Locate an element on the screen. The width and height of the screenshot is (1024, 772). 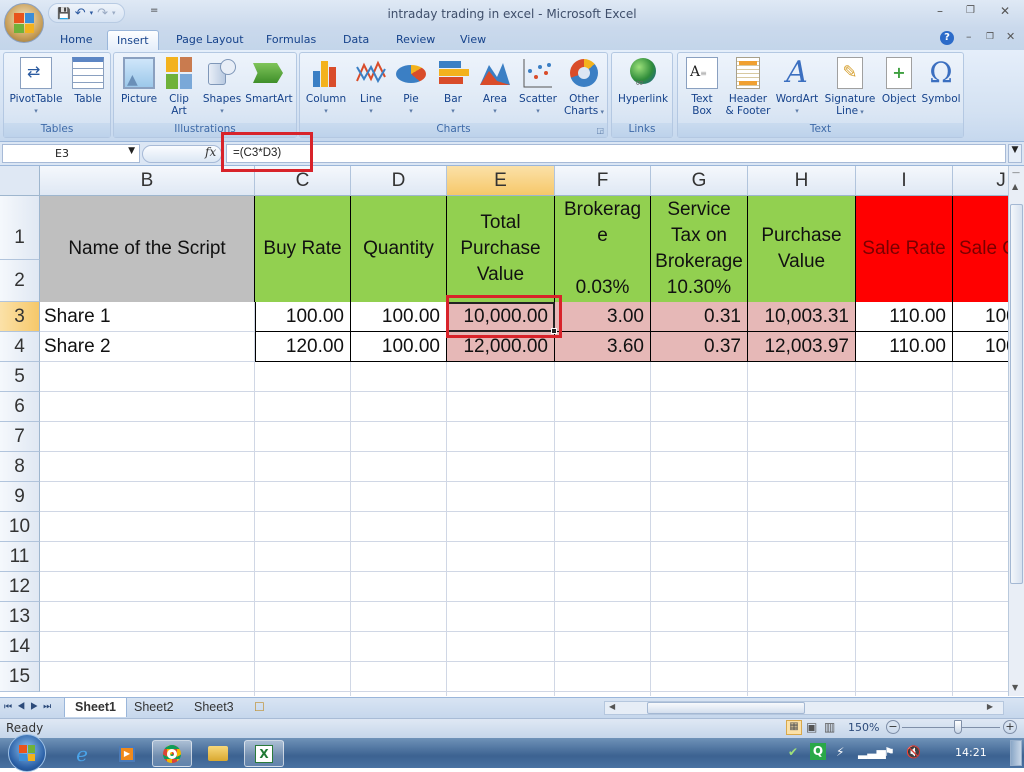
shapes-button: Shapes ▾ is located at coordinates (222, 86).